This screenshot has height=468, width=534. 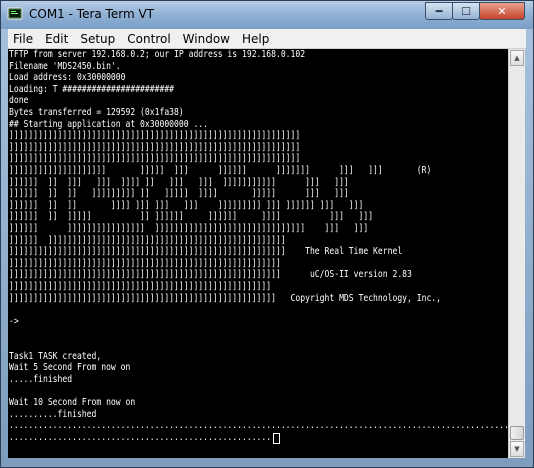 What do you see at coordinates (516, 253) in the screenshot?
I see `vertical-scrollbar: ▲ ▼` at bounding box center [516, 253].